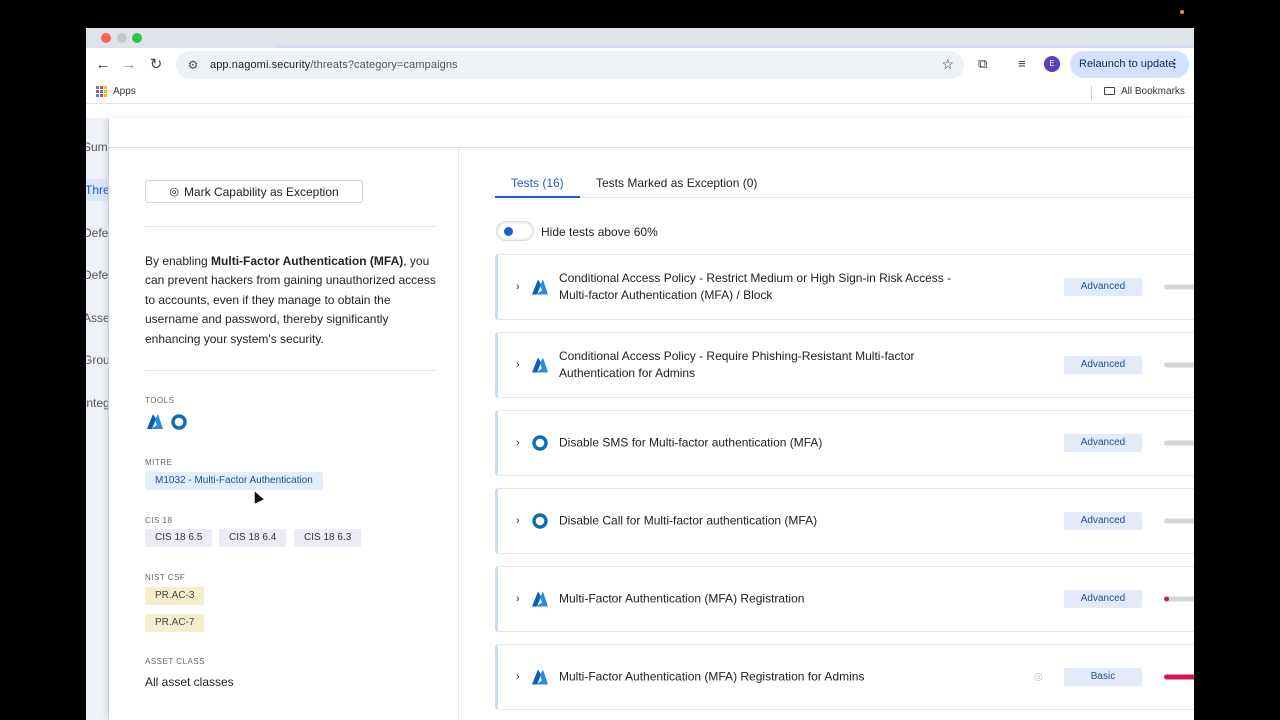 The image size is (1280, 720). Describe the element at coordinates (1103, 677) in the screenshot. I see `test-level-badge: Basic` at that location.